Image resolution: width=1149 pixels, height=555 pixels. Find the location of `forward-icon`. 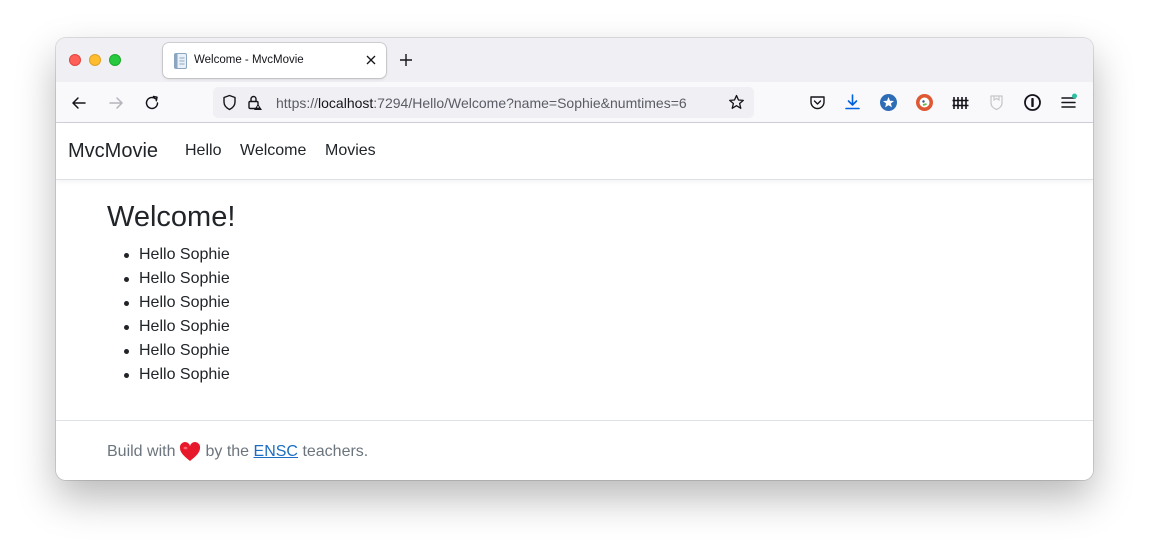

forward-icon is located at coordinates (116, 103).